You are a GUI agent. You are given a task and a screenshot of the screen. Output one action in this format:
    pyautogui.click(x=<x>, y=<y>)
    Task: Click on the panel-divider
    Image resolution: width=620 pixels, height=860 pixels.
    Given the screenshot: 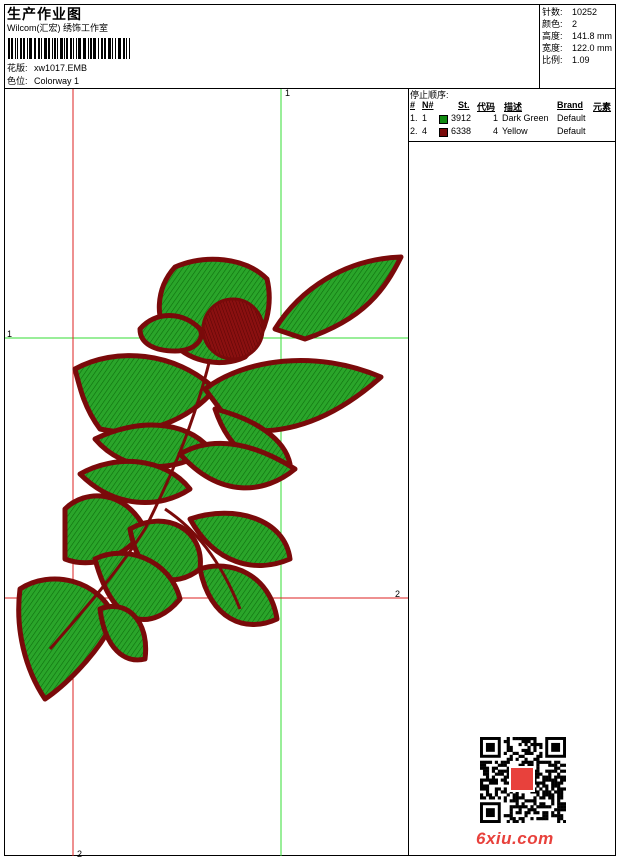 What is the action you would take?
    pyautogui.click(x=408, y=472)
    